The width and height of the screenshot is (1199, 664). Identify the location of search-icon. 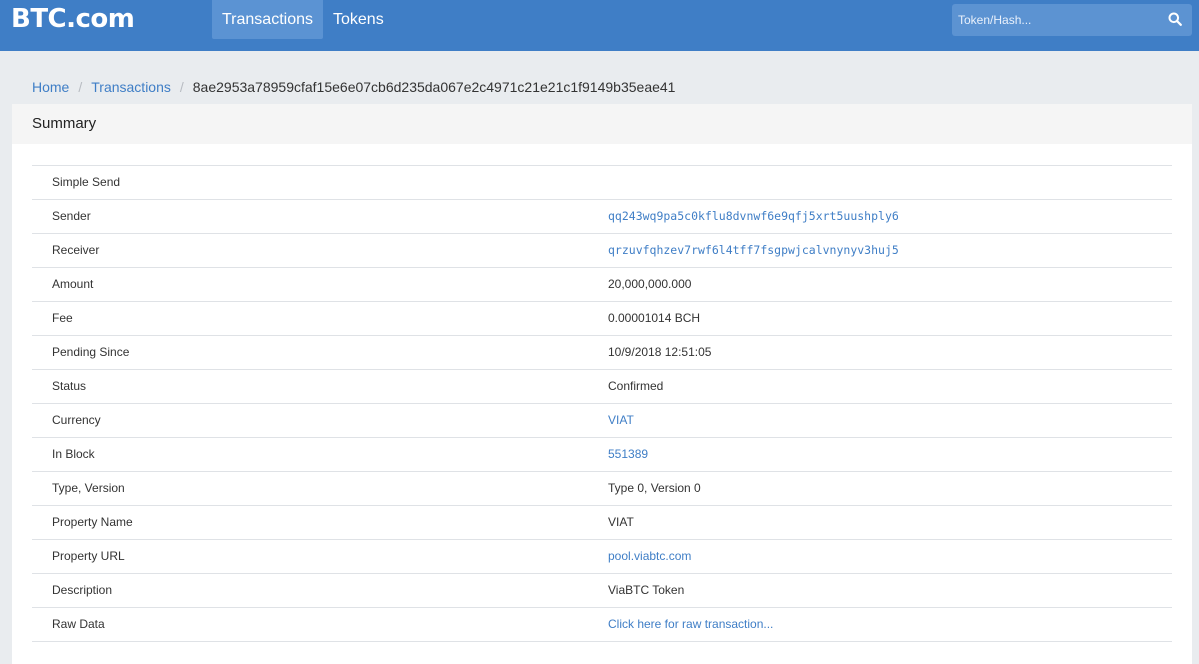
(1175, 20).